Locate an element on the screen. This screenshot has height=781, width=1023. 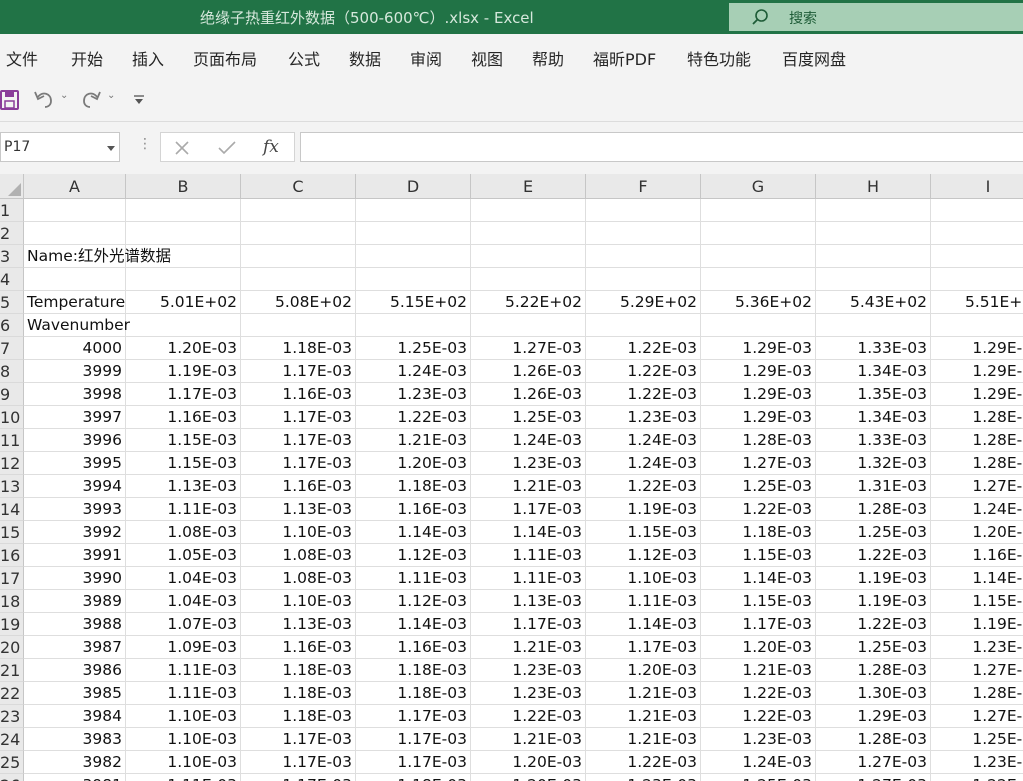
cell-e12: 1.23E-03 is located at coordinates (528, 463).